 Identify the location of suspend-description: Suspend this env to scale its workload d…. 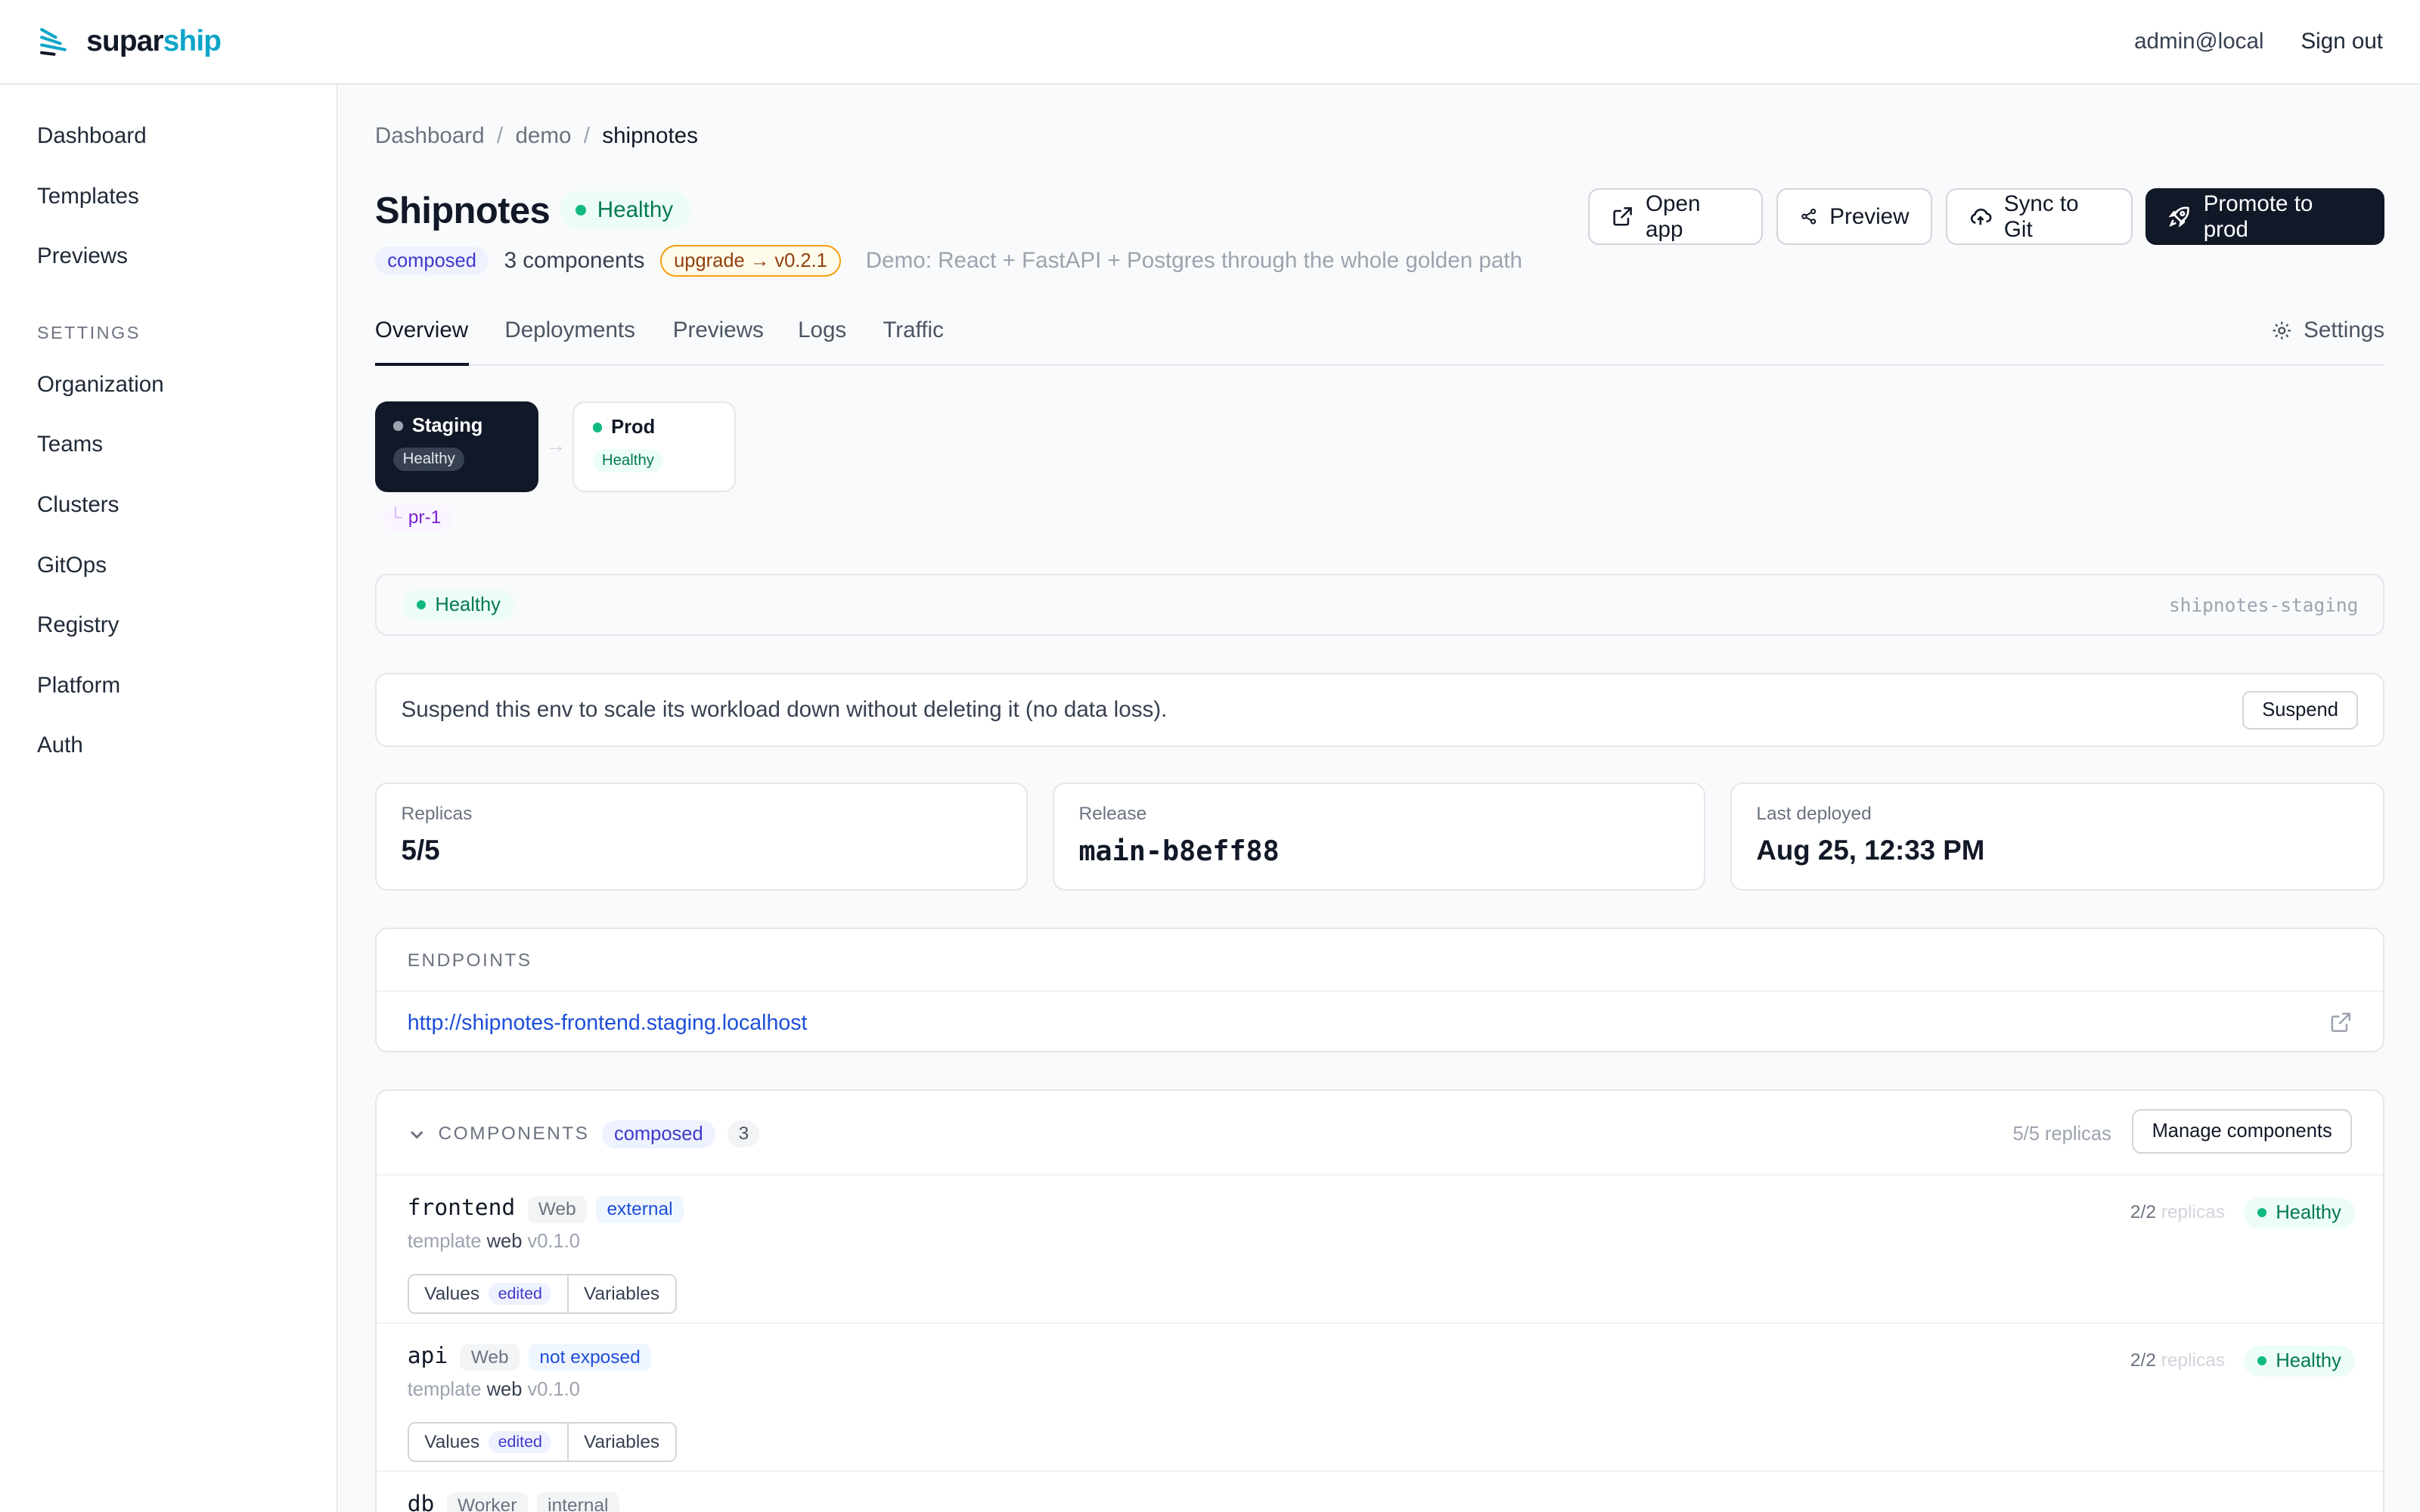
(784, 710).